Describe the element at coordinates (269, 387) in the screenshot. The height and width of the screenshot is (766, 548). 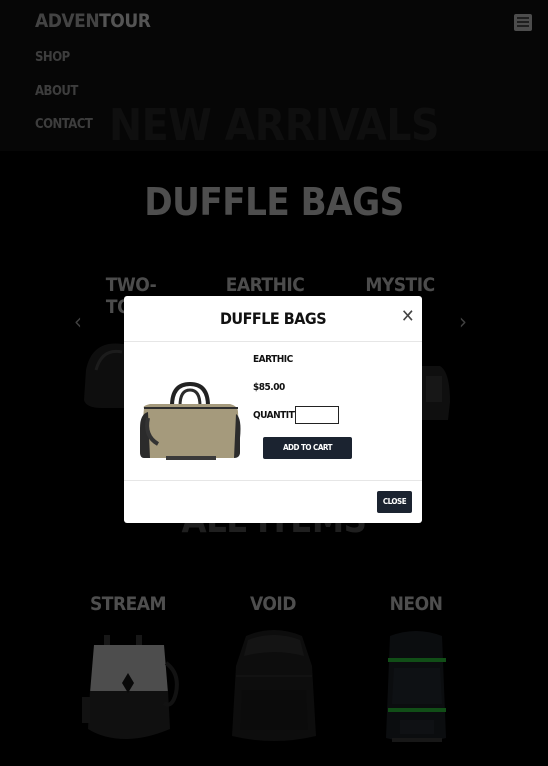
I see `product-price: $85.00` at that location.